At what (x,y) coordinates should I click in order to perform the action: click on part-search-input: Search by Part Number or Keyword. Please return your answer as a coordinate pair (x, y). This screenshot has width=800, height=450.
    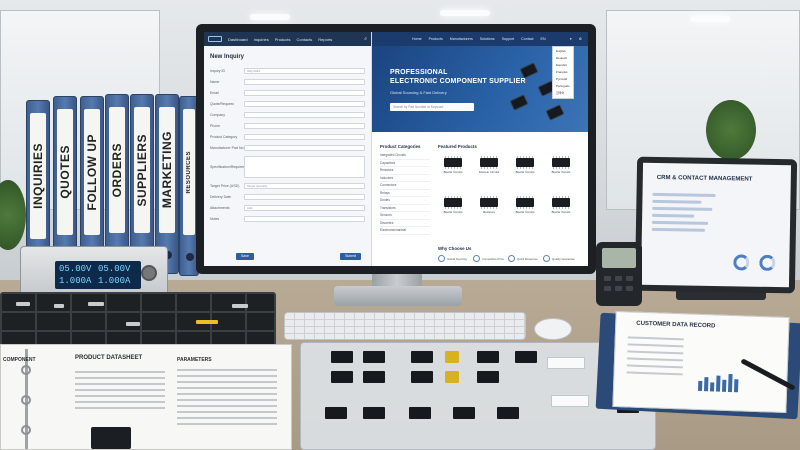
    Looking at the image, I should click on (432, 107).